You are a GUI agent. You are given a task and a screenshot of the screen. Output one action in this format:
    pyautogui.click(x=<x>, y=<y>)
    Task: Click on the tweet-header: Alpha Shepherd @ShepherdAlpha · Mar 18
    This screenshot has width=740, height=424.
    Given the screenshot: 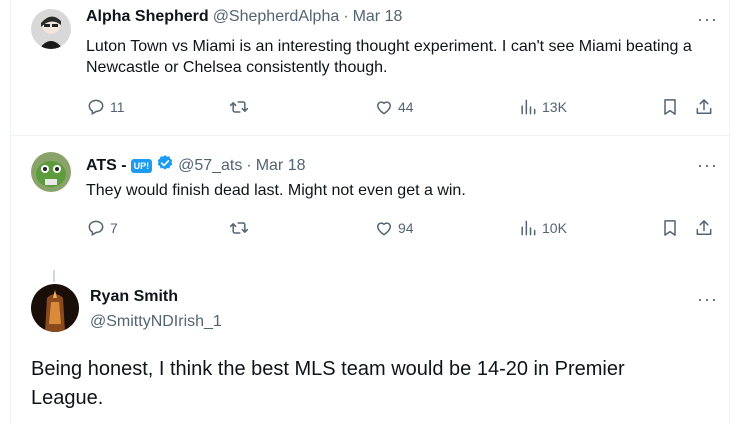 What is the action you would take?
    pyautogui.click(x=244, y=17)
    